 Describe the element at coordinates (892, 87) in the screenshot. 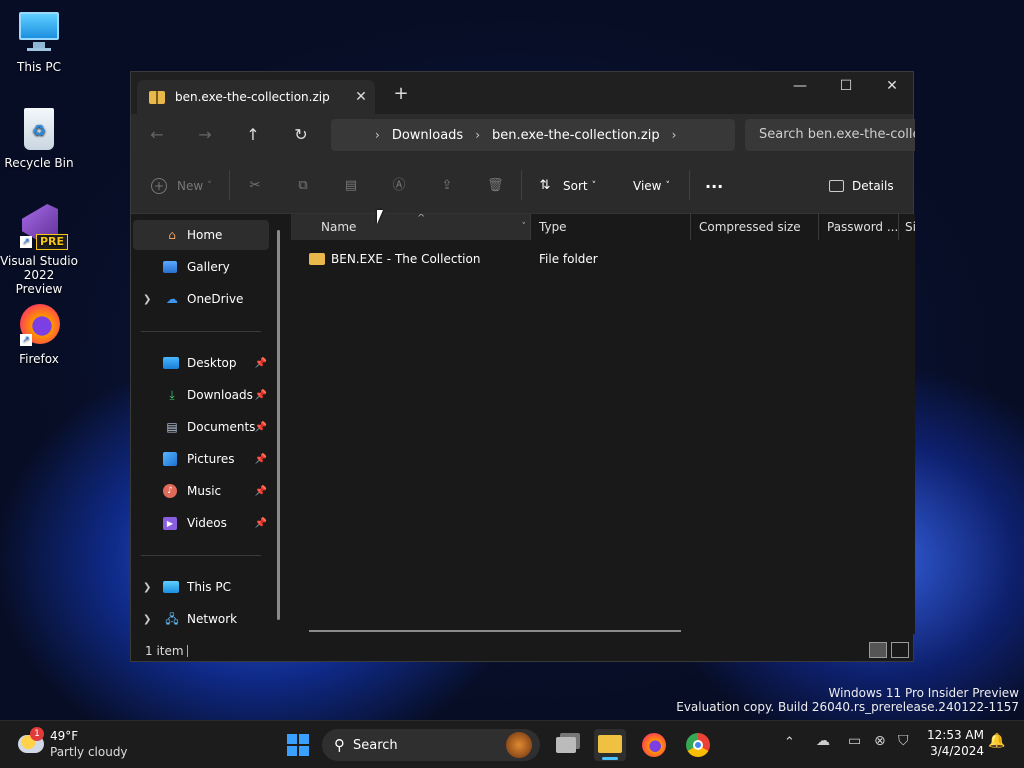

I see `close-window-button: ✕` at that location.